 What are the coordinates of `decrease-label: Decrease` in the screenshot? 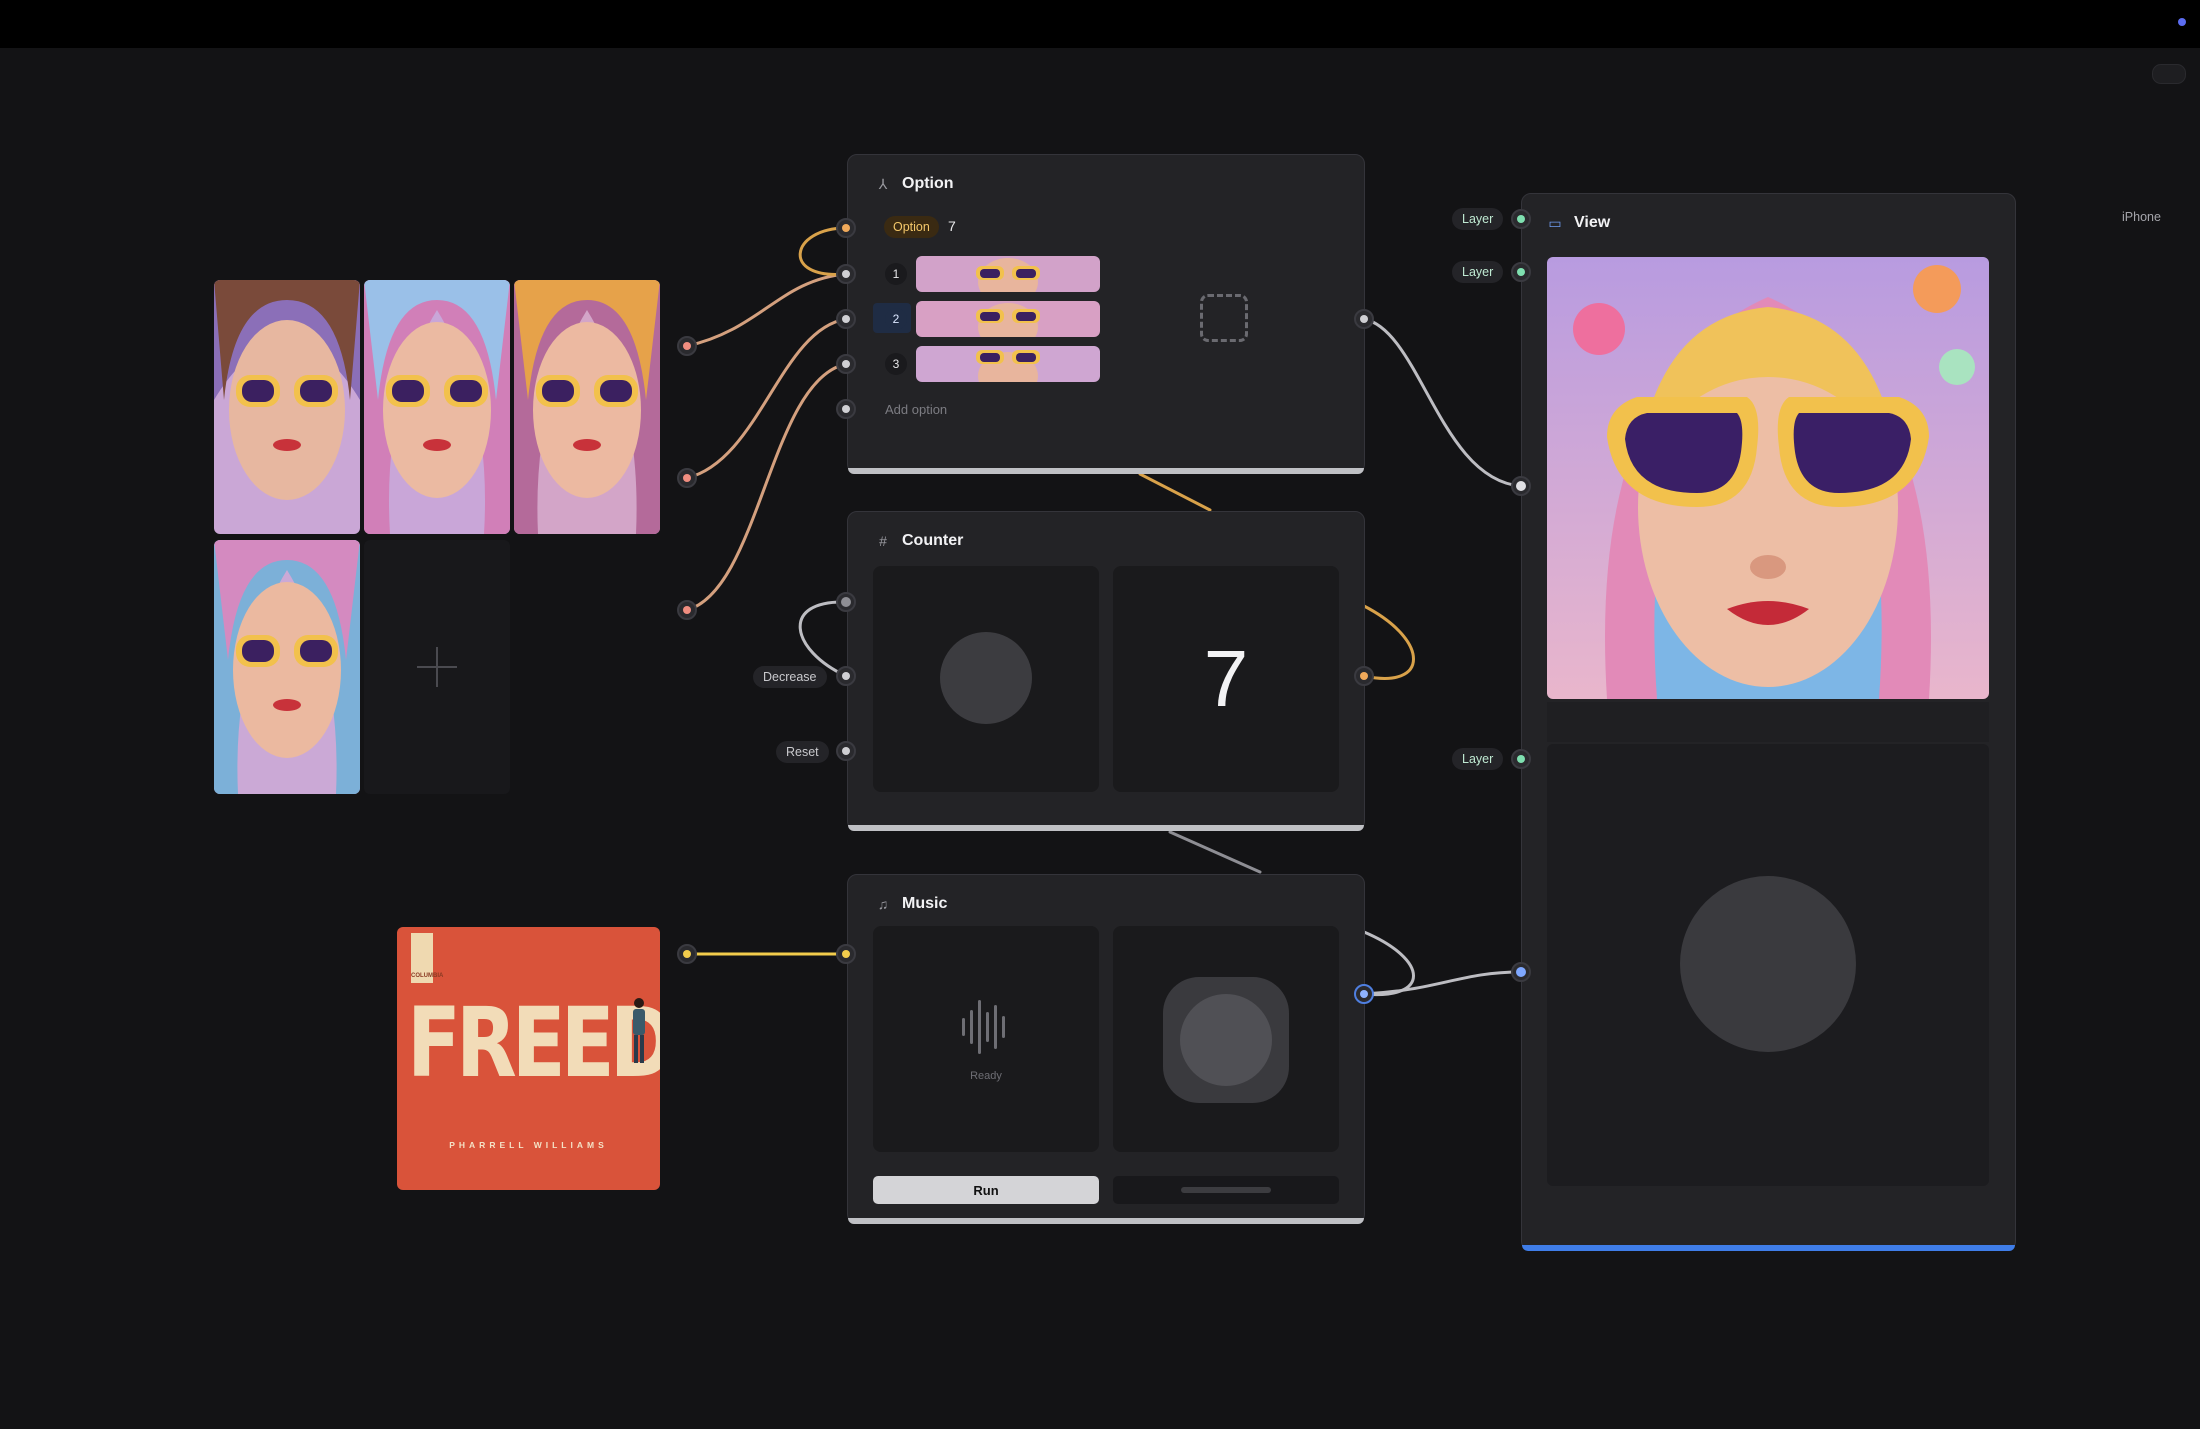 It's located at (790, 677).